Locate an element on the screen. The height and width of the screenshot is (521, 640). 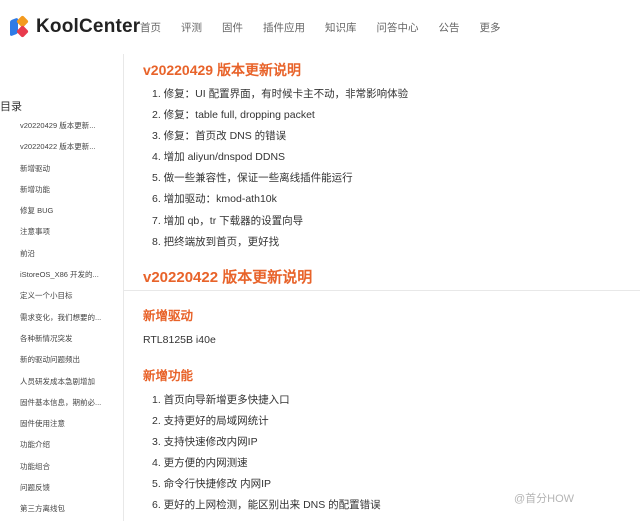
list-item: 2. 修复：table full, dropping packet is located at coordinates (233, 115).